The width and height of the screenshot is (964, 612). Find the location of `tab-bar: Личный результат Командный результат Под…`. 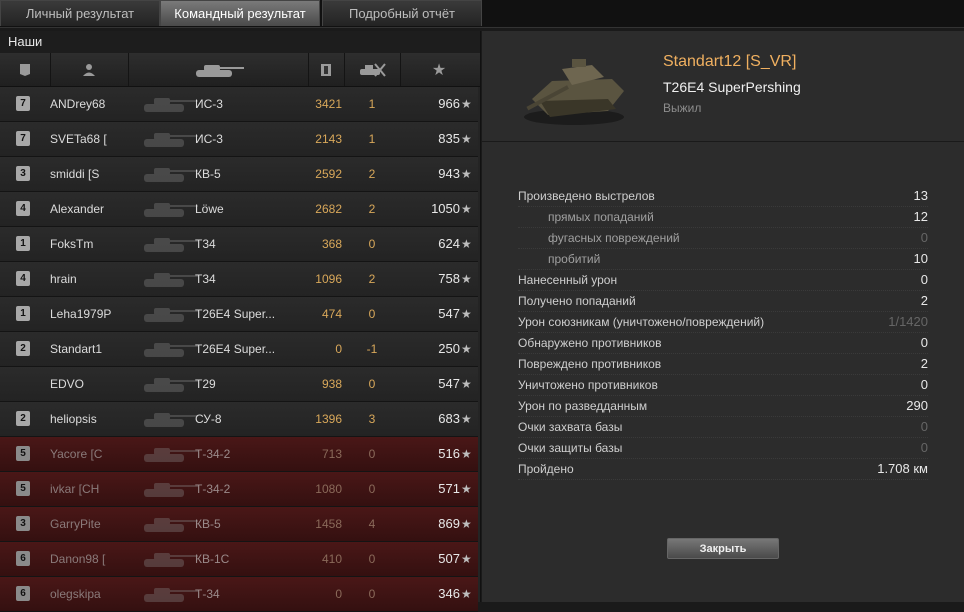

tab-bar: Личный результат Командный результат Под… is located at coordinates (482, 14).